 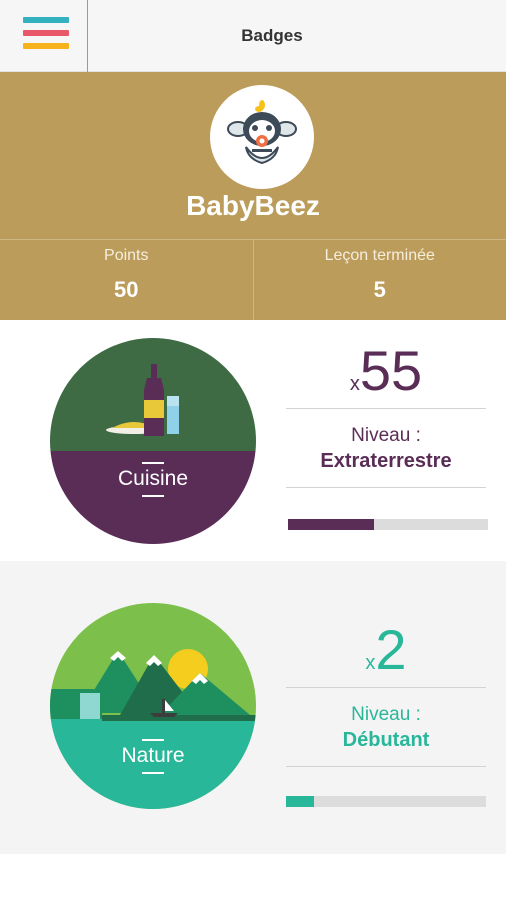 I want to click on wine-bottle-glass-plate-icon, so click(x=153, y=441).